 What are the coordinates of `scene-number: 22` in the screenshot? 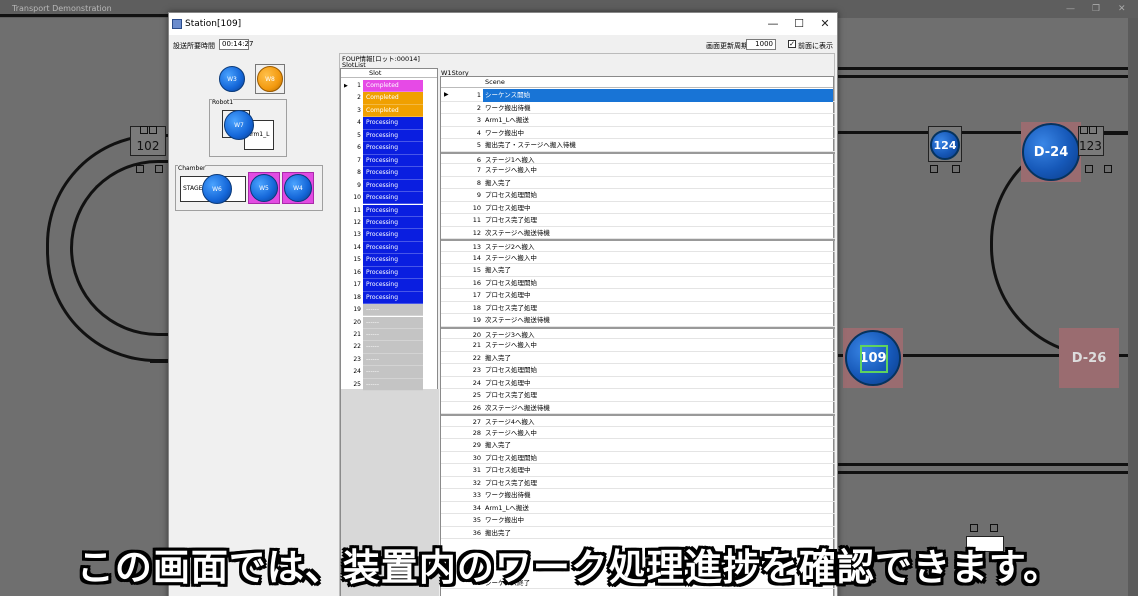 It's located at (476, 357).